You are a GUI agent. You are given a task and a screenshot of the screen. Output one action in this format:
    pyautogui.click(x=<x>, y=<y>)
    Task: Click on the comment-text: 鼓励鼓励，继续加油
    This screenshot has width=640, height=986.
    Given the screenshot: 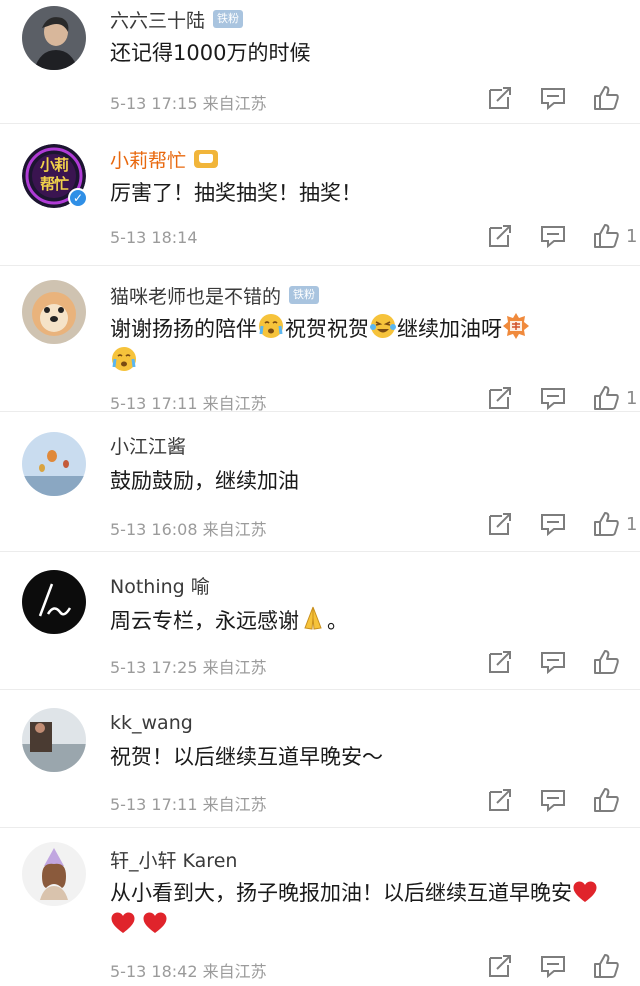 What is the action you would take?
    pyautogui.click(x=204, y=481)
    